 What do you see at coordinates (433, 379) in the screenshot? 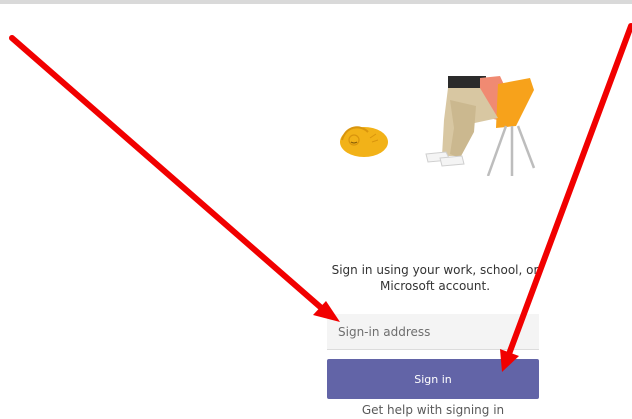
I see `signin-button: Sign in` at bounding box center [433, 379].